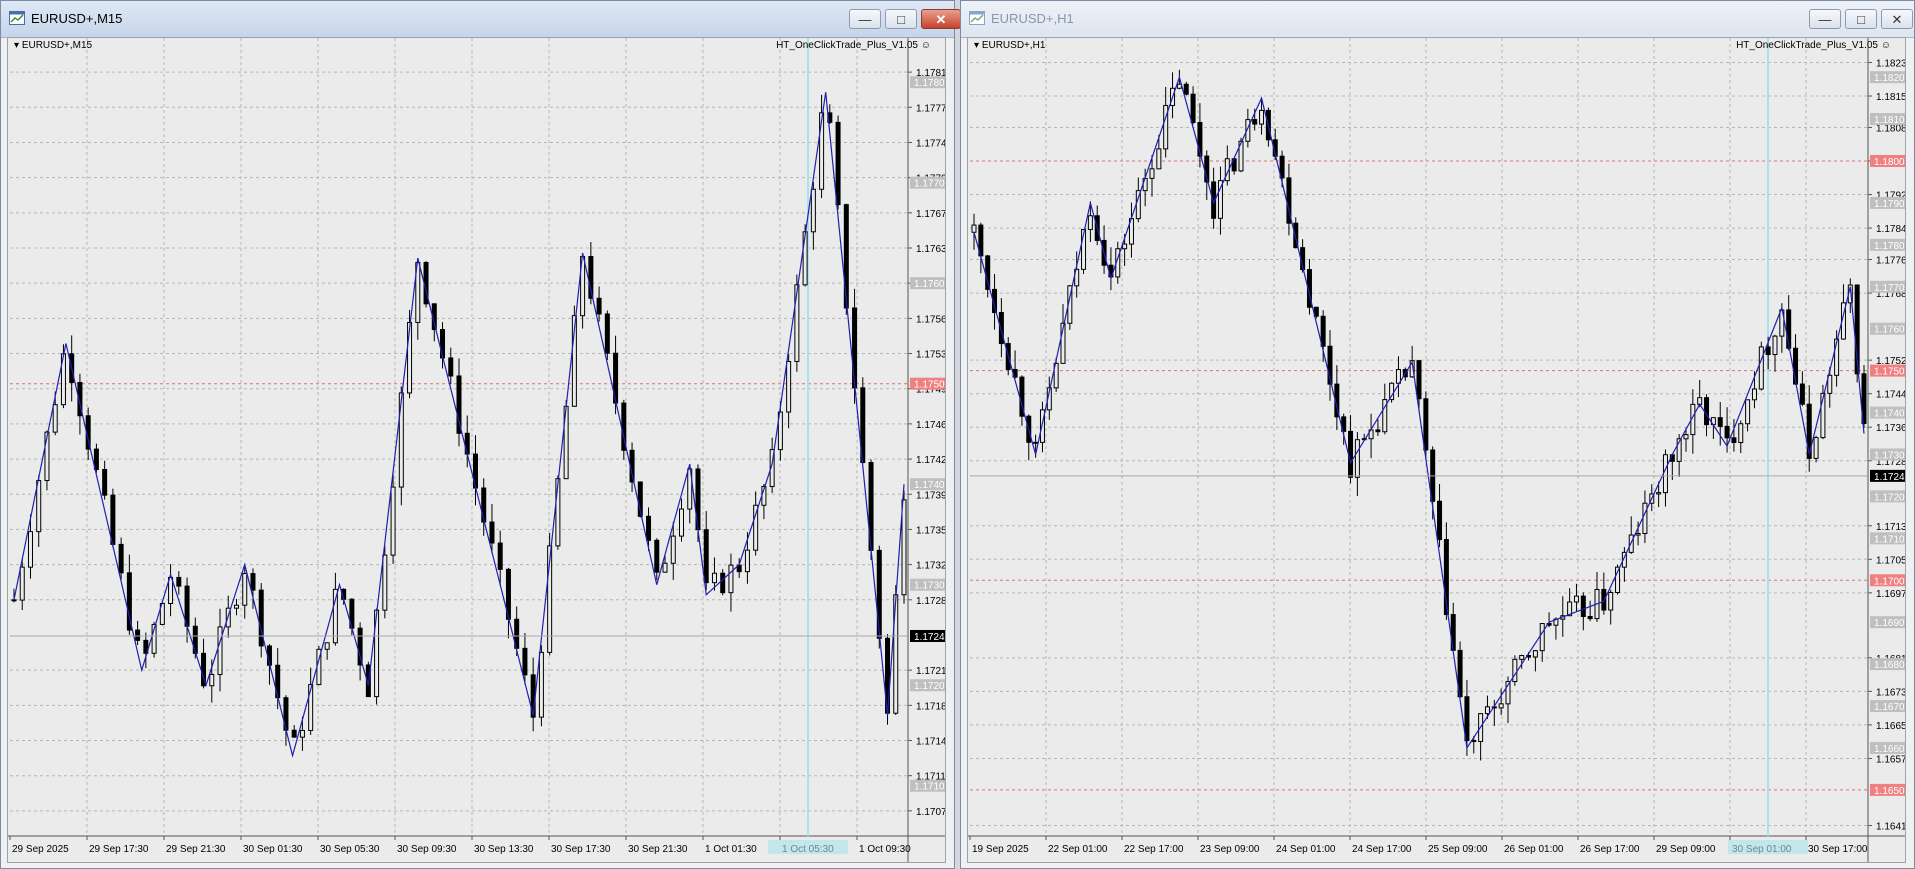 Image resolution: width=1915 pixels, height=869 pixels. I want to click on price-axis-label: 1.17050, so click(1891, 560).